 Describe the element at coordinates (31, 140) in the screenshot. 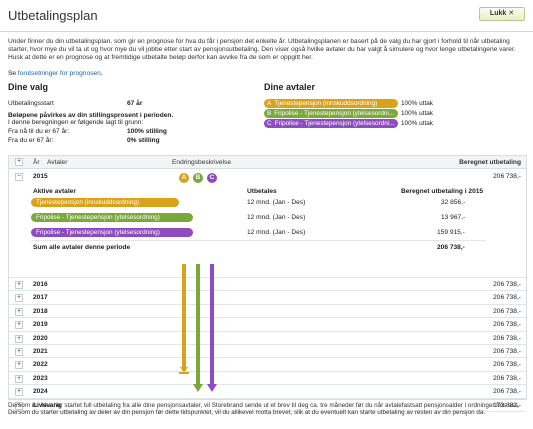

I see `from-67-label: Fra du er 67 år:` at that location.